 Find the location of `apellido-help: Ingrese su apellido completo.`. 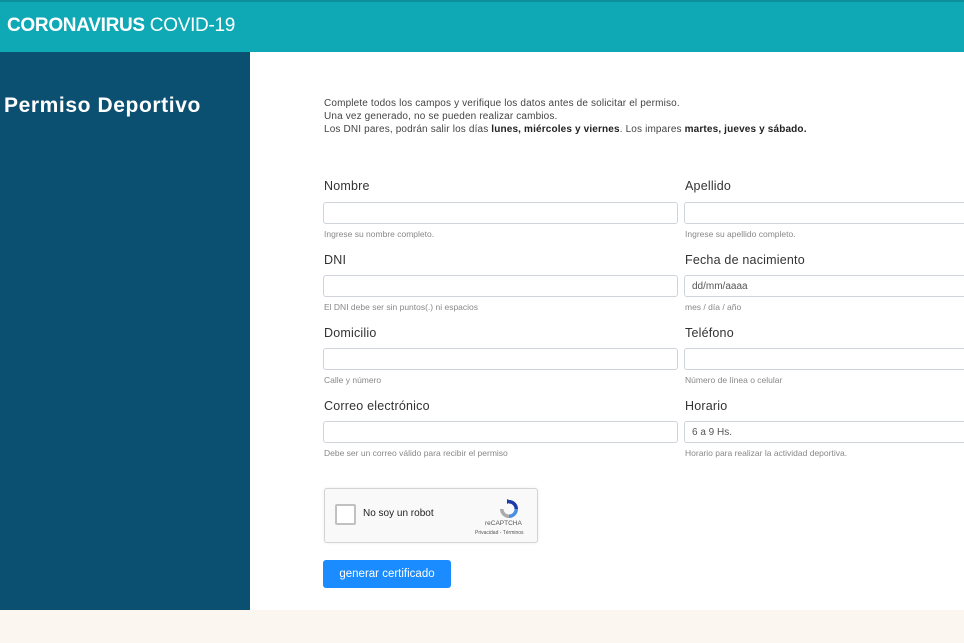

apellido-help: Ingrese su apellido completo. is located at coordinates (740, 234).